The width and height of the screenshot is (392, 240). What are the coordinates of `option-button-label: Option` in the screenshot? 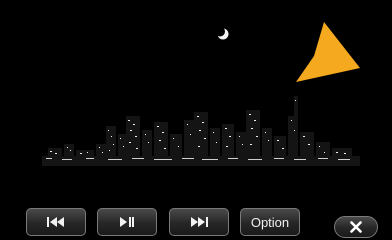 It's located at (270, 222).